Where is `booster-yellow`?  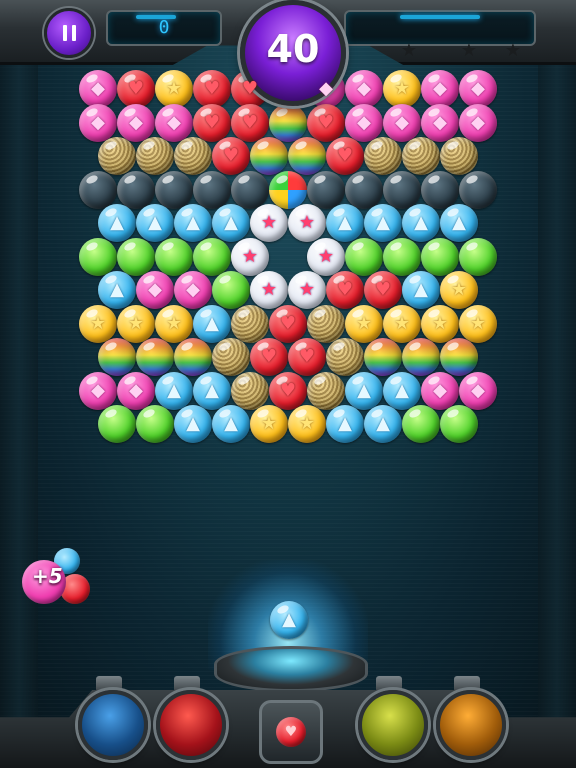 booster-yellow is located at coordinates (393, 725).